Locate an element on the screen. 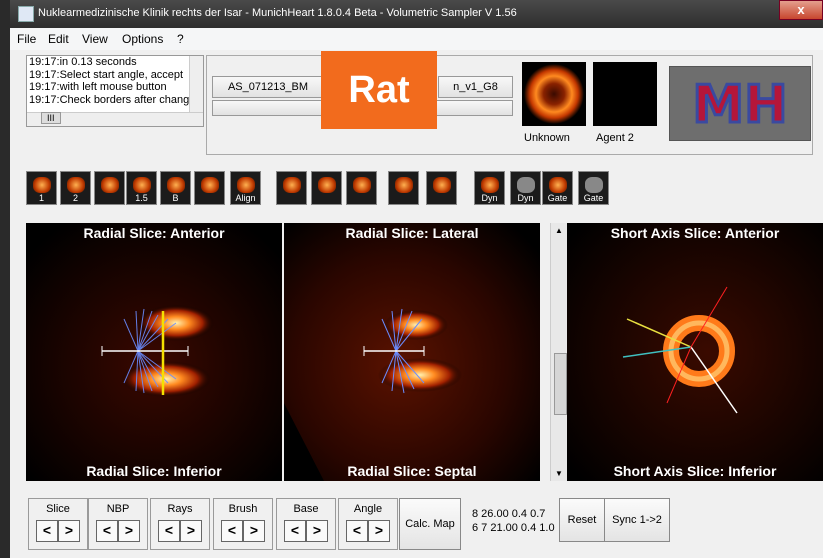 Image resolution: width=823 pixels, height=558 pixels. toolbar-button-5: B is located at coordinates (175, 188).